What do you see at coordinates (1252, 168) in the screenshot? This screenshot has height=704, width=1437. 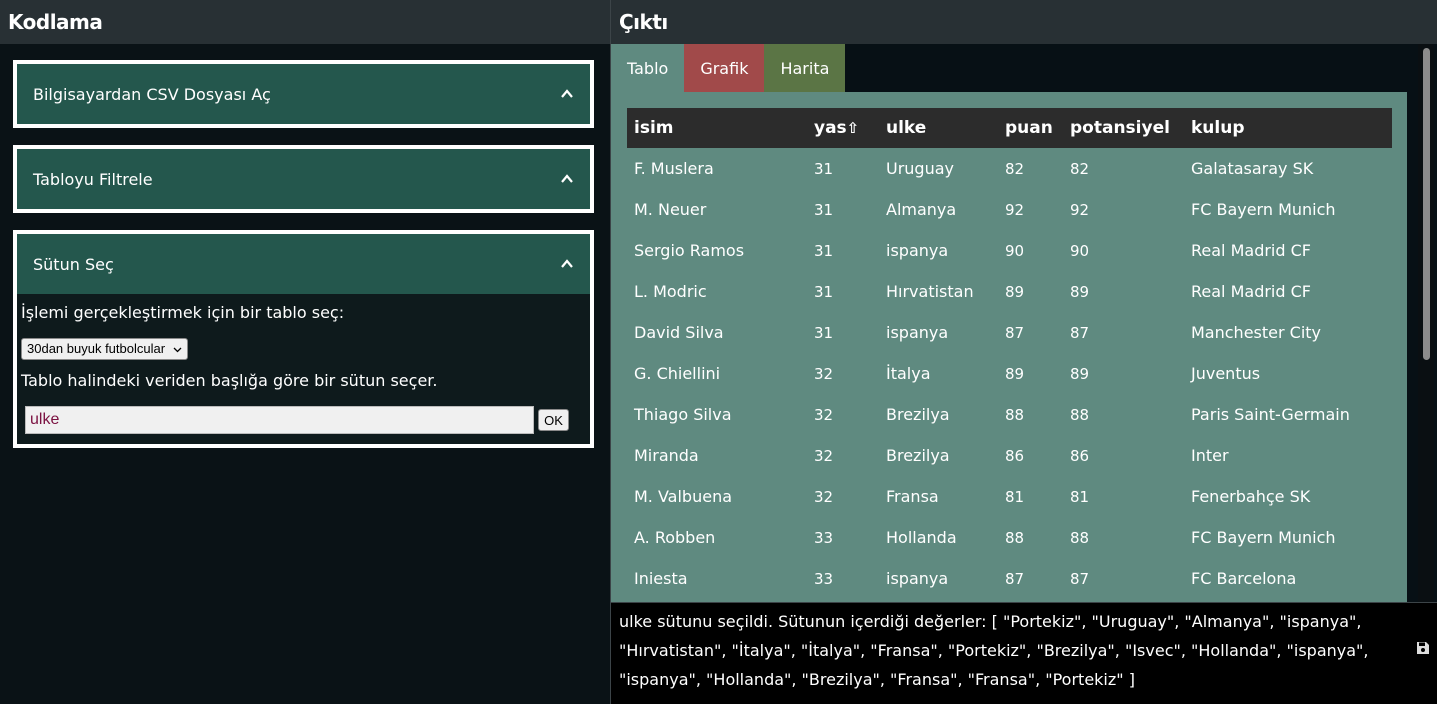 I see `table-cell-kulup: Galatasaray SK` at bounding box center [1252, 168].